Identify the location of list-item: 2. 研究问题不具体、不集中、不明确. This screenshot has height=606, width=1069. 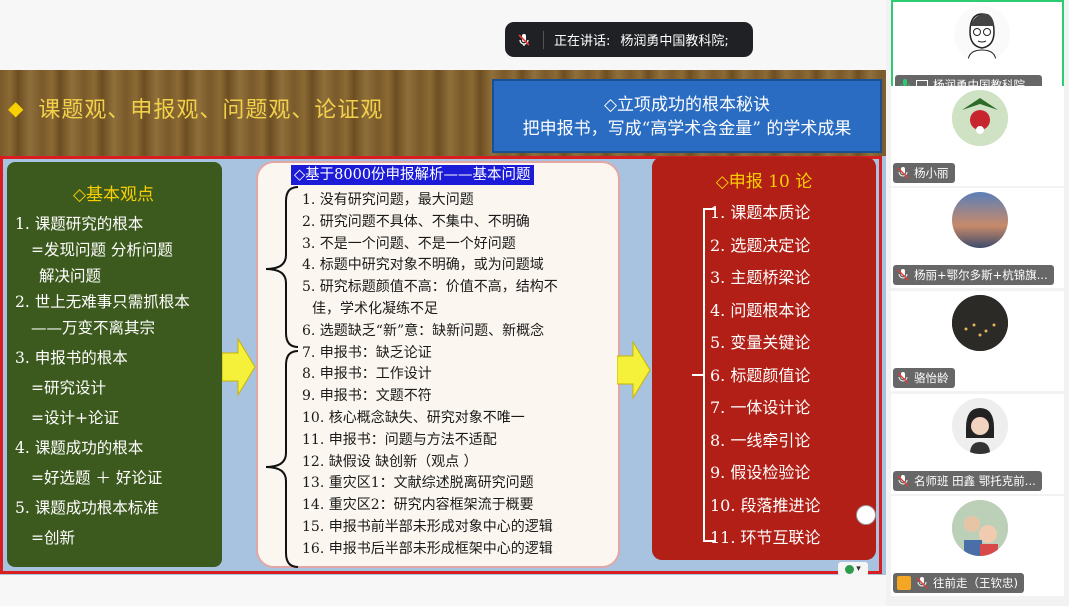
(416, 221).